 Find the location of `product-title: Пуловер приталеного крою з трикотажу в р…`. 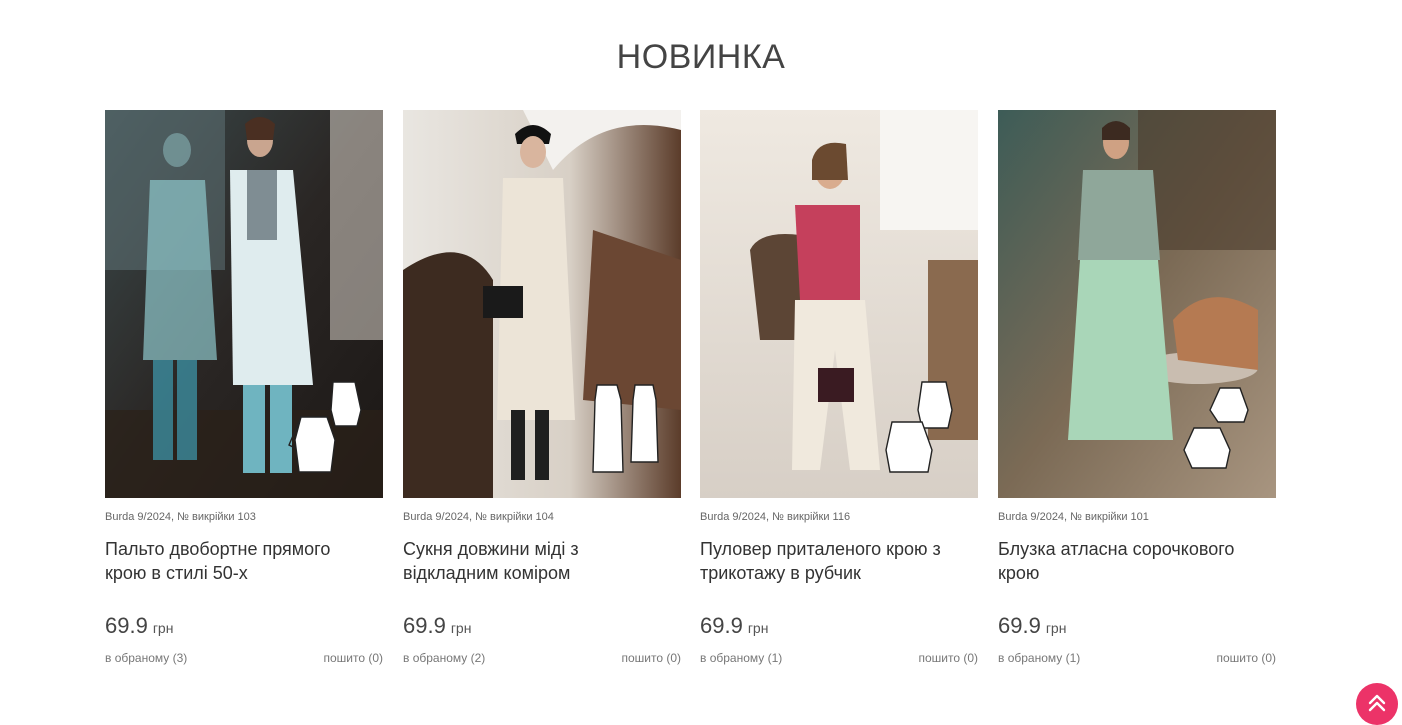

product-title: Пуловер приталеного крою з трикотажу в р… is located at coordinates (835, 561).